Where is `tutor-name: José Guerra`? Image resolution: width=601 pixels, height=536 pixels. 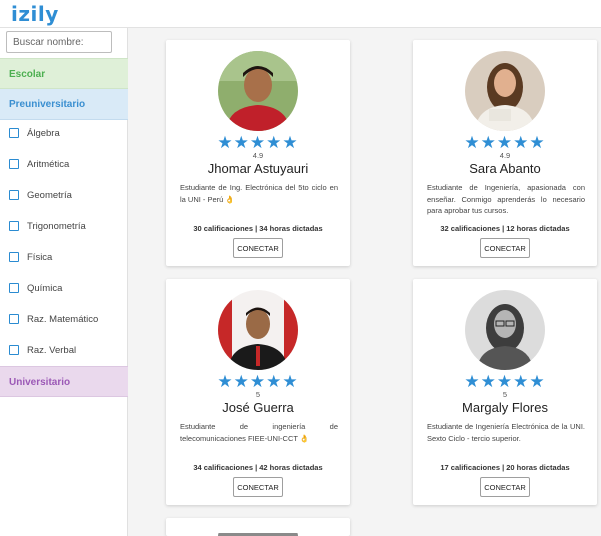 tutor-name: José Guerra is located at coordinates (258, 407).